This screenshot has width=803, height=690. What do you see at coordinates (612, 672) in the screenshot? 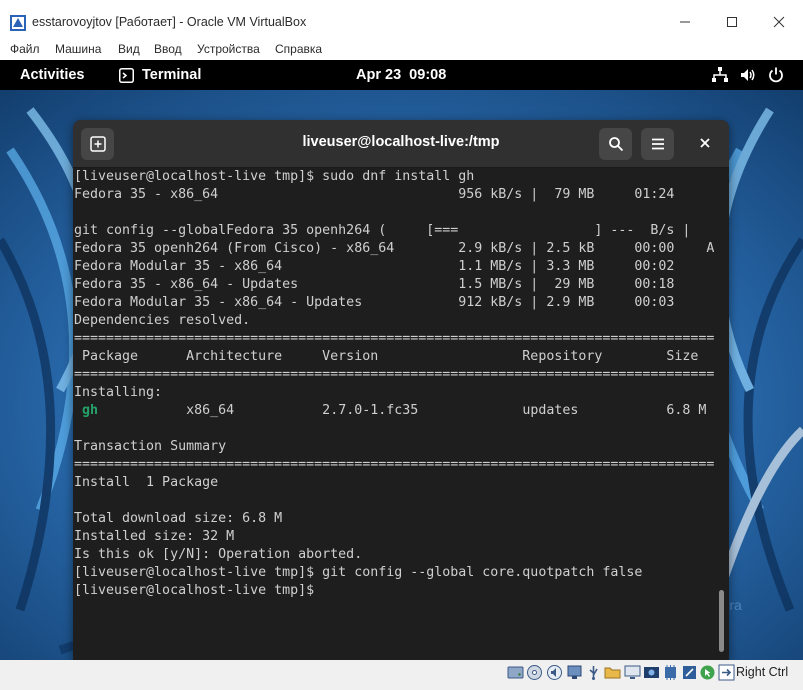
I see `shared-folders-icon` at bounding box center [612, 672].